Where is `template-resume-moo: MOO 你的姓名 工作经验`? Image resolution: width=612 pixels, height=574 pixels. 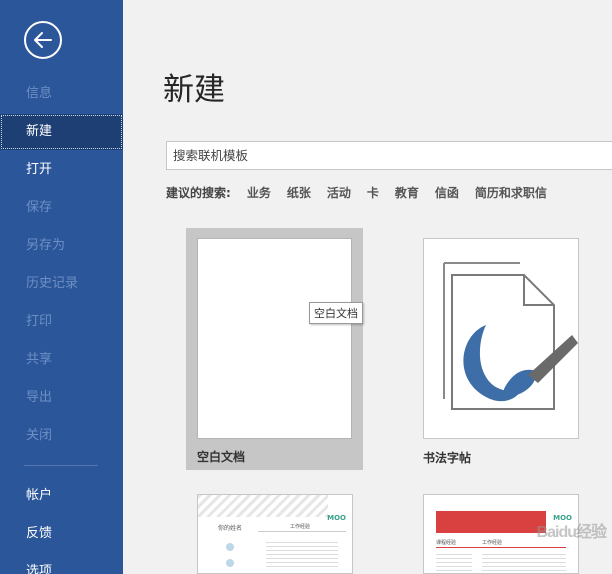
template-resume-moo: MOO 你的姓名 工作经验 is located at coordinates (275, 534).